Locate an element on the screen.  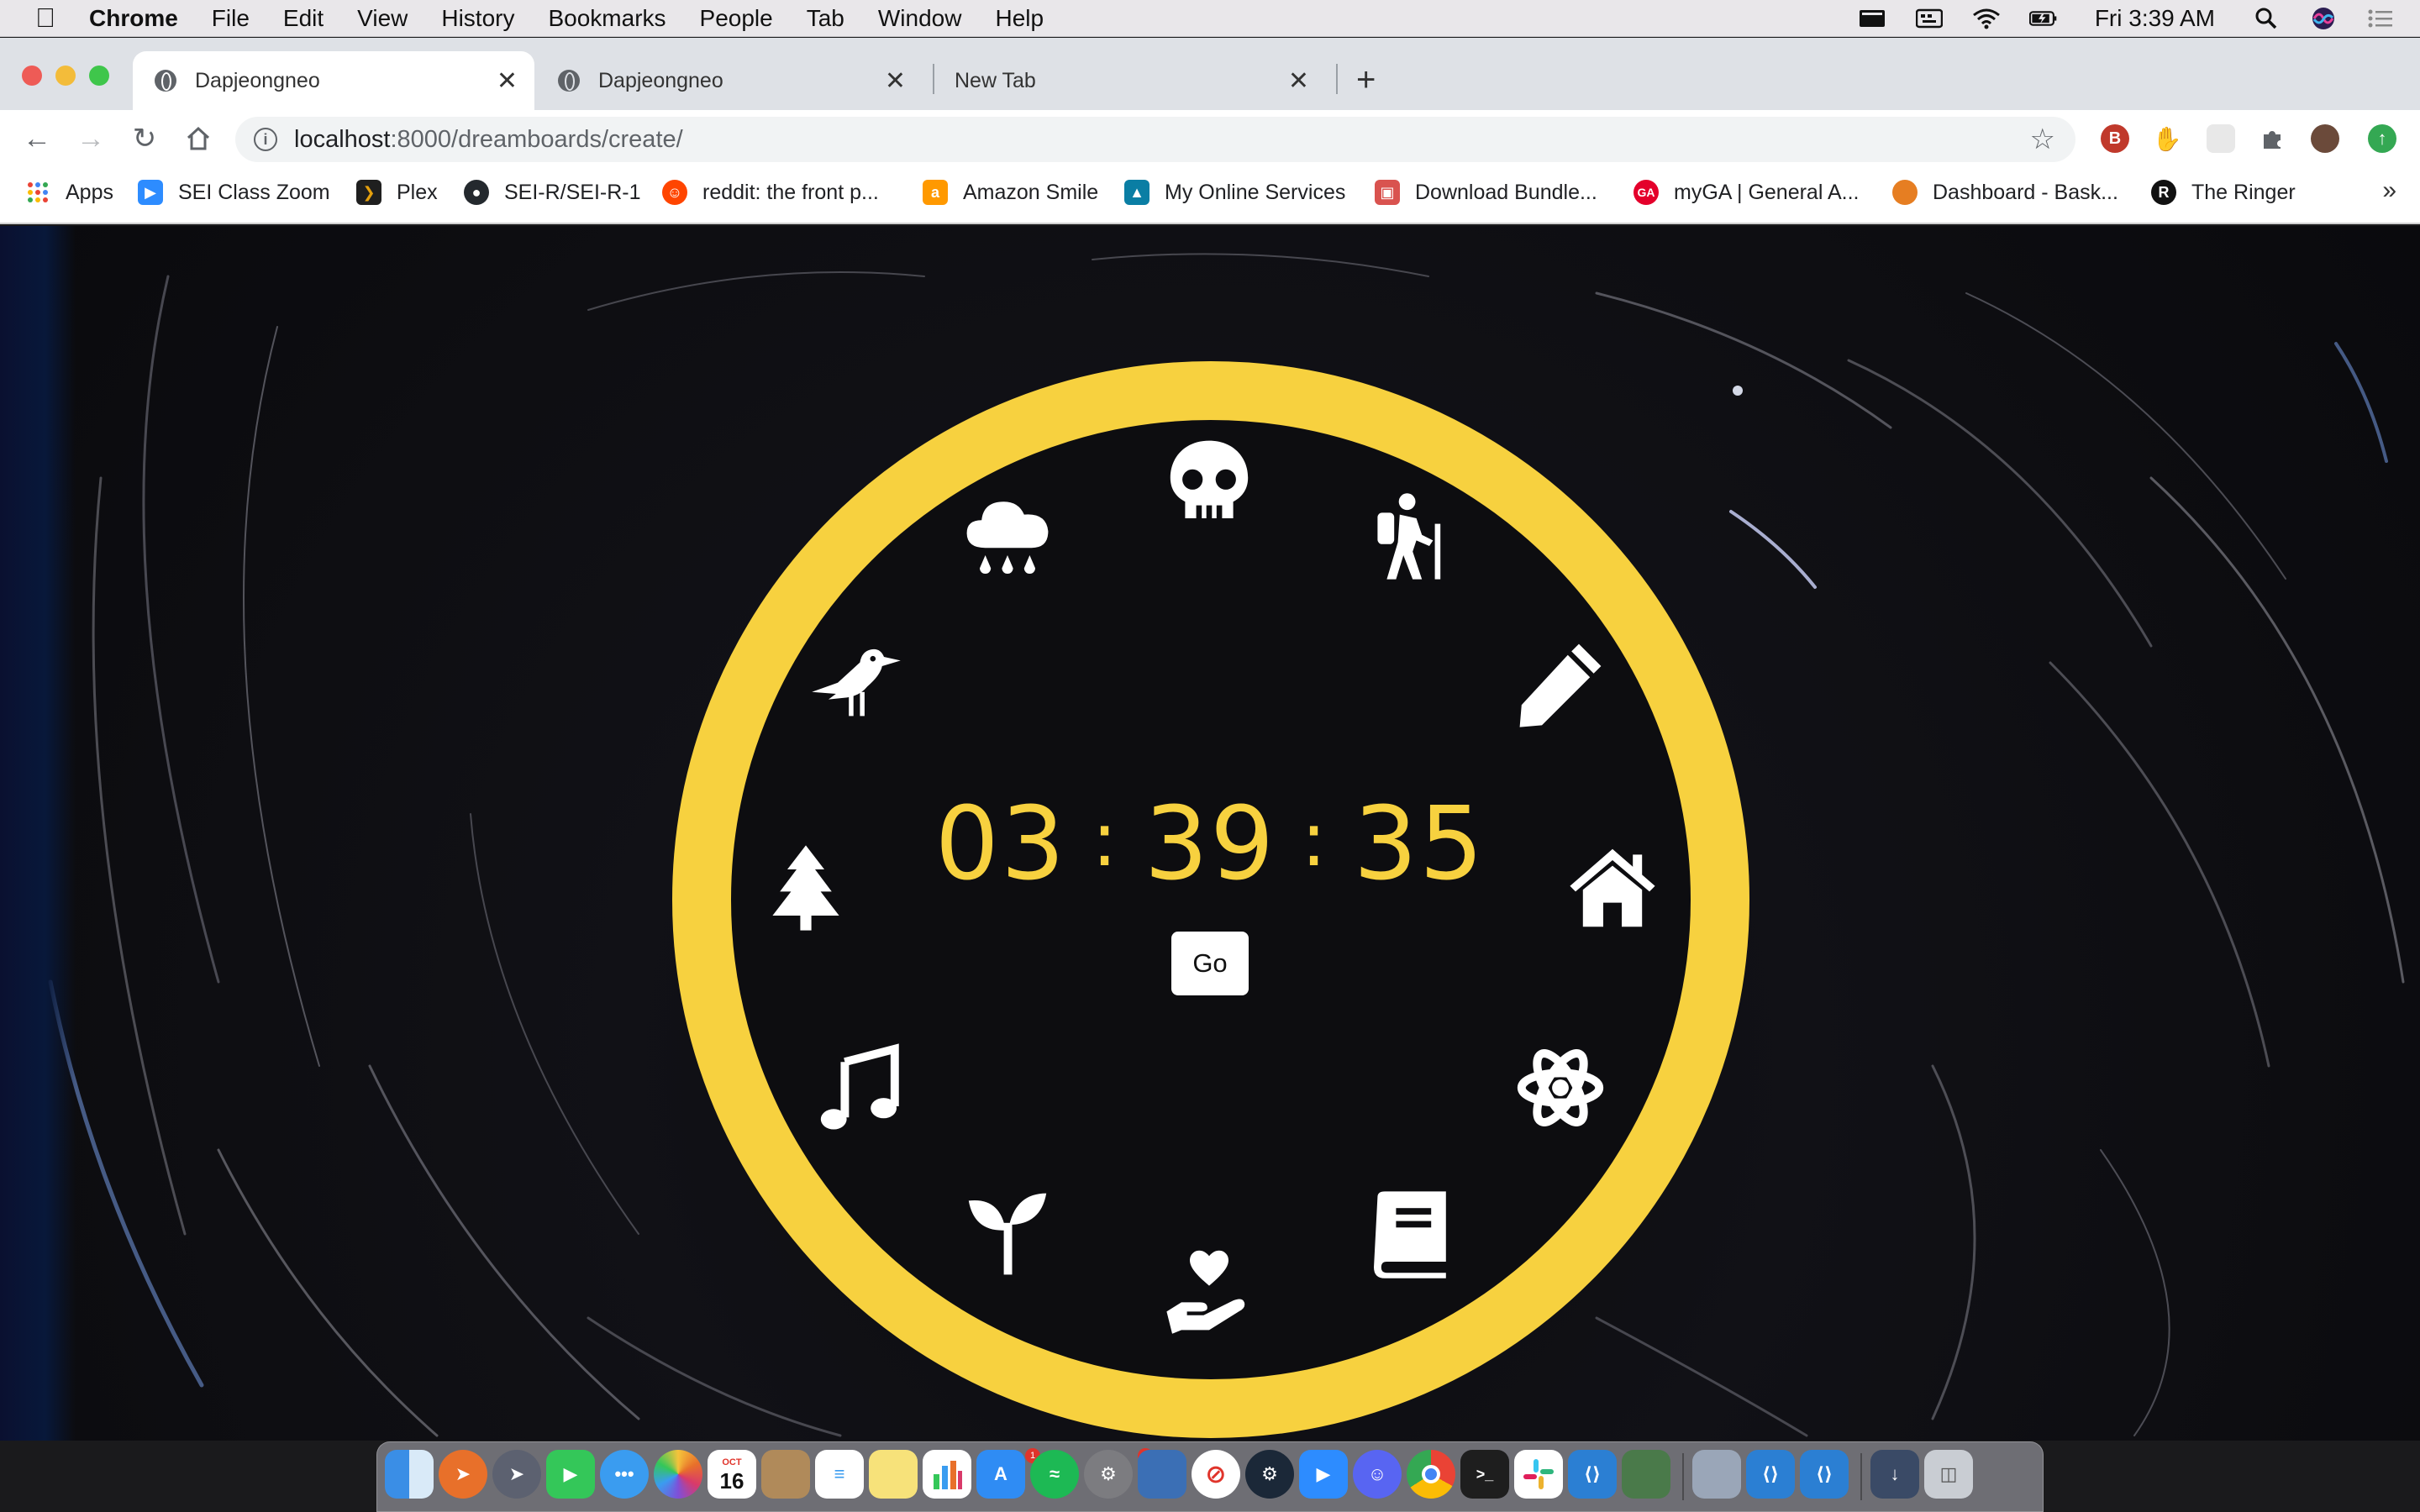
dock-zoom-icon: ▶ is located at coordinates (1323, 1474).